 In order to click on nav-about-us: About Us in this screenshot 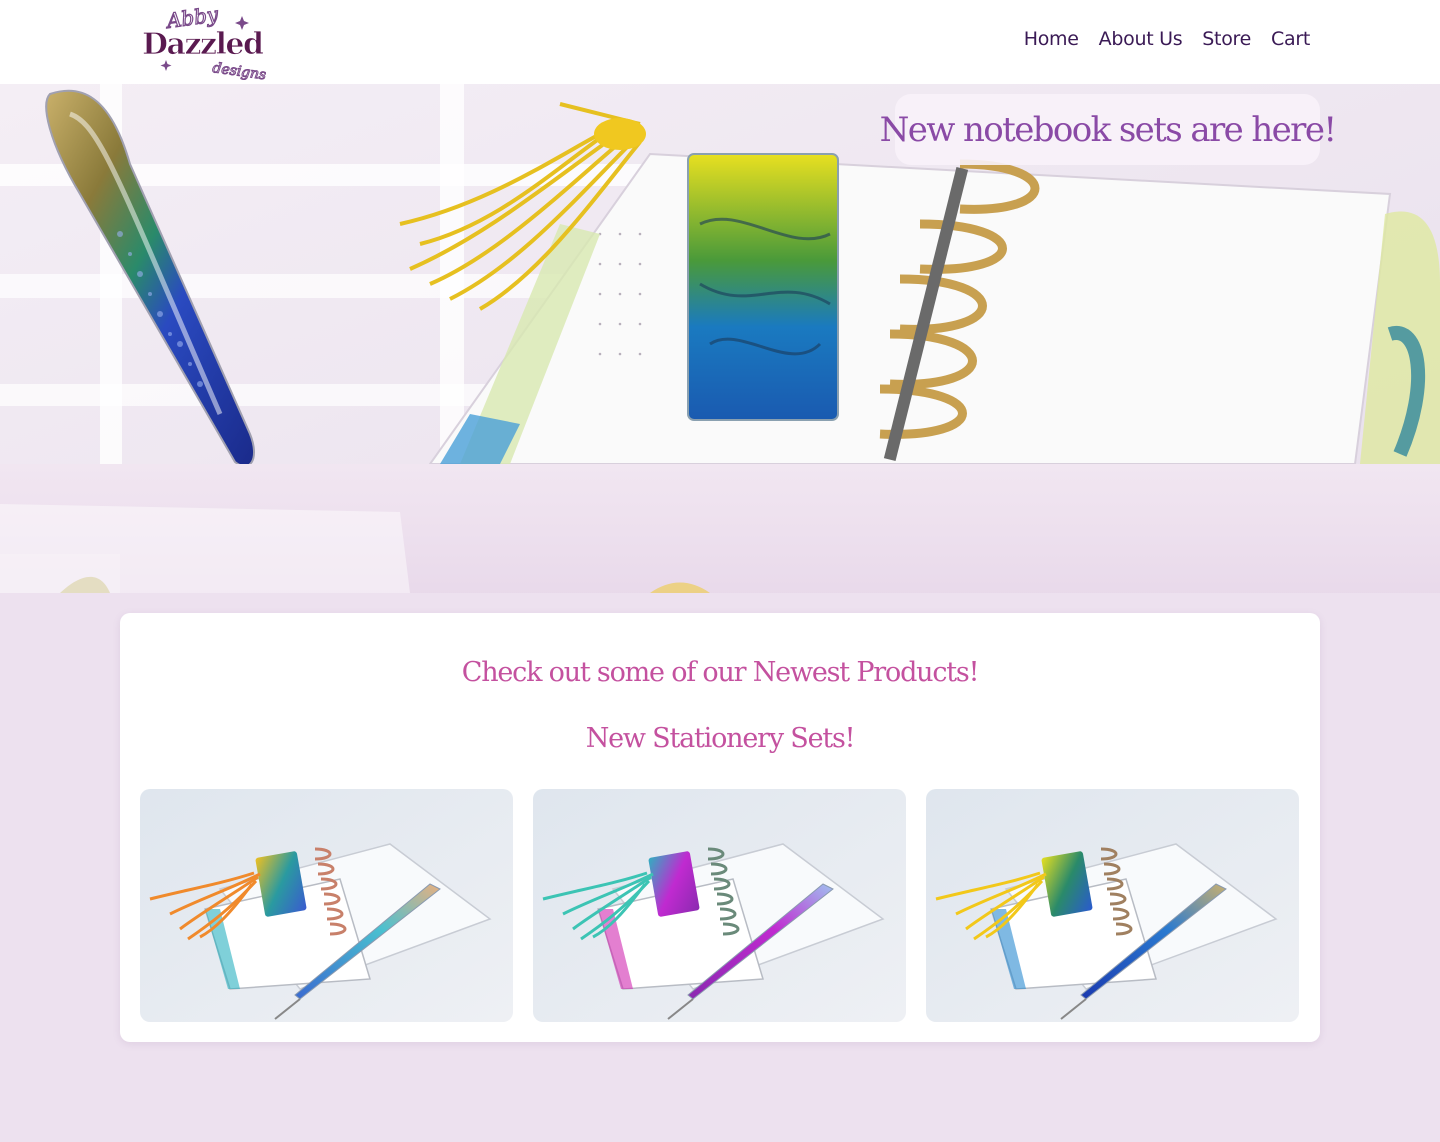, I will do `click(1141, 39)`.